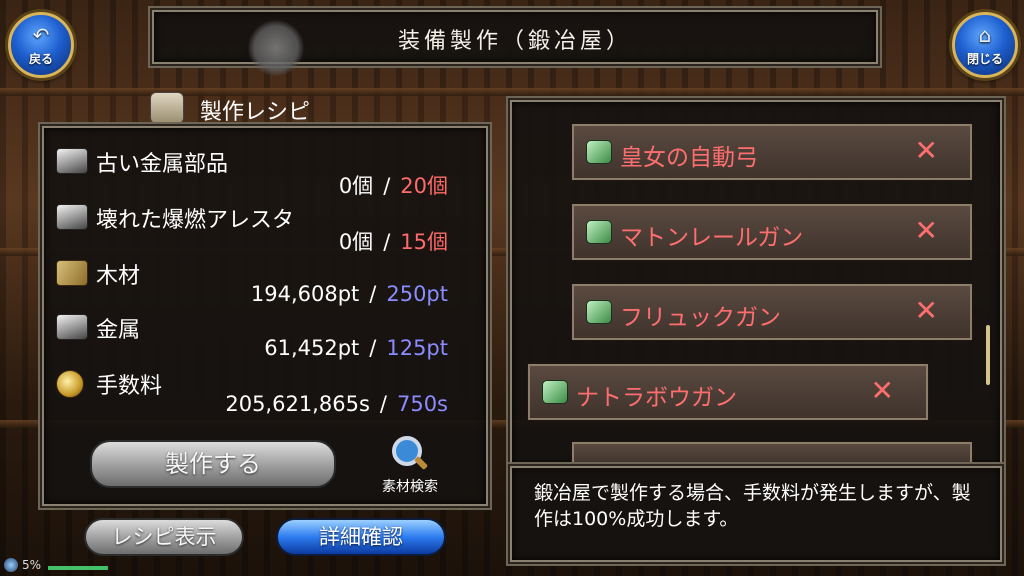 The height and width of the screenshot is (576, 1024). I want to click on close-button-label: 閉じる, so click(984, 59).